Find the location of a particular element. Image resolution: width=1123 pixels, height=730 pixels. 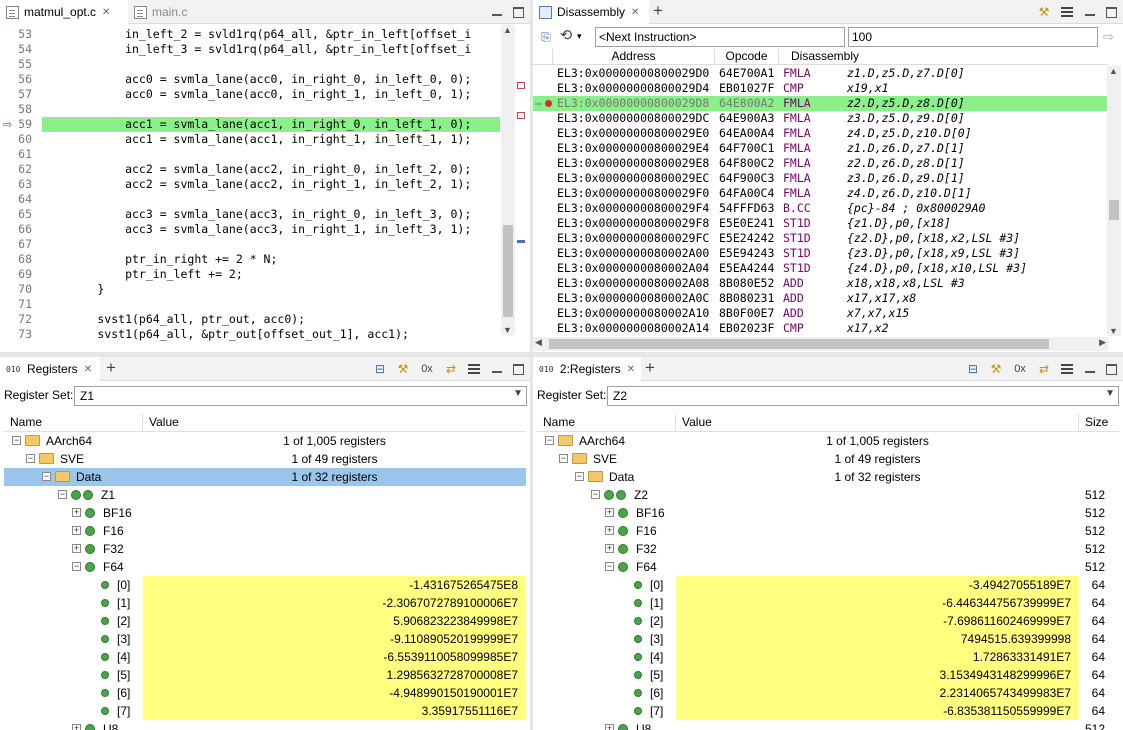

column-disassembly: Disassembly is located at coordinates (824, 57).